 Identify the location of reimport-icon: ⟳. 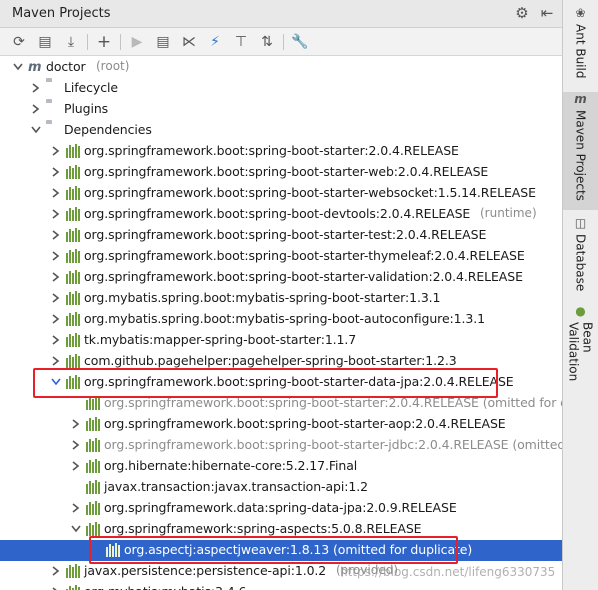
(19, 42).